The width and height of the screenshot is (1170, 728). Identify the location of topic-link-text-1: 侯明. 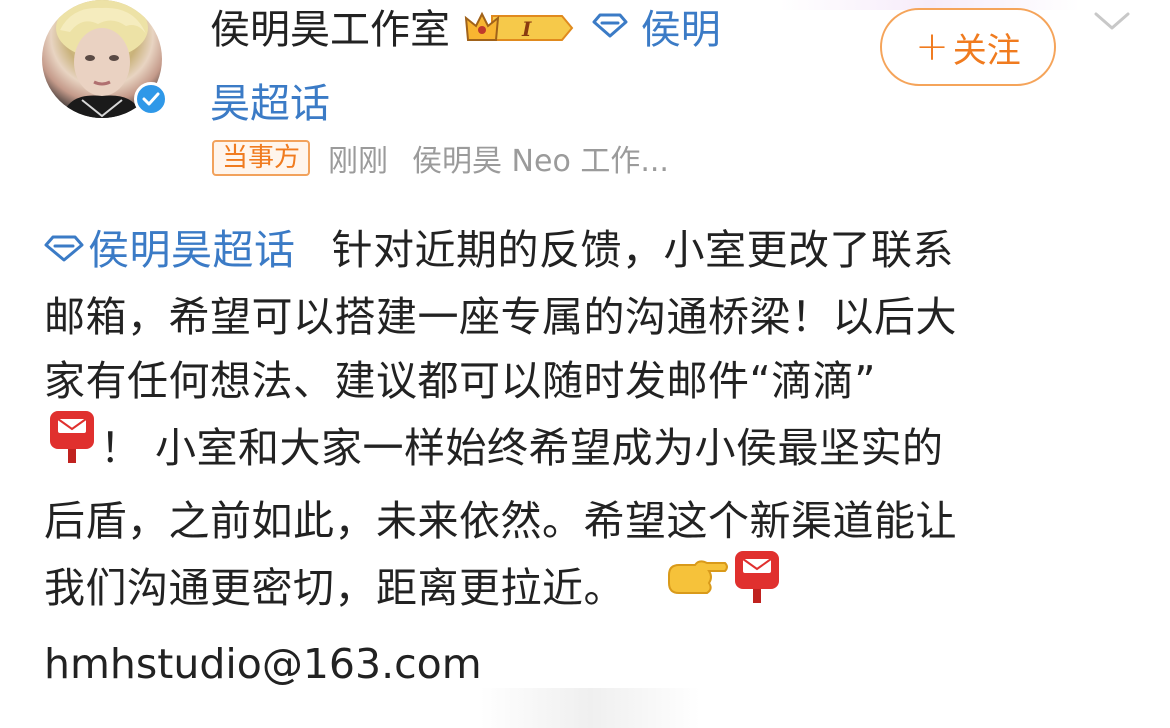
(680, 30).